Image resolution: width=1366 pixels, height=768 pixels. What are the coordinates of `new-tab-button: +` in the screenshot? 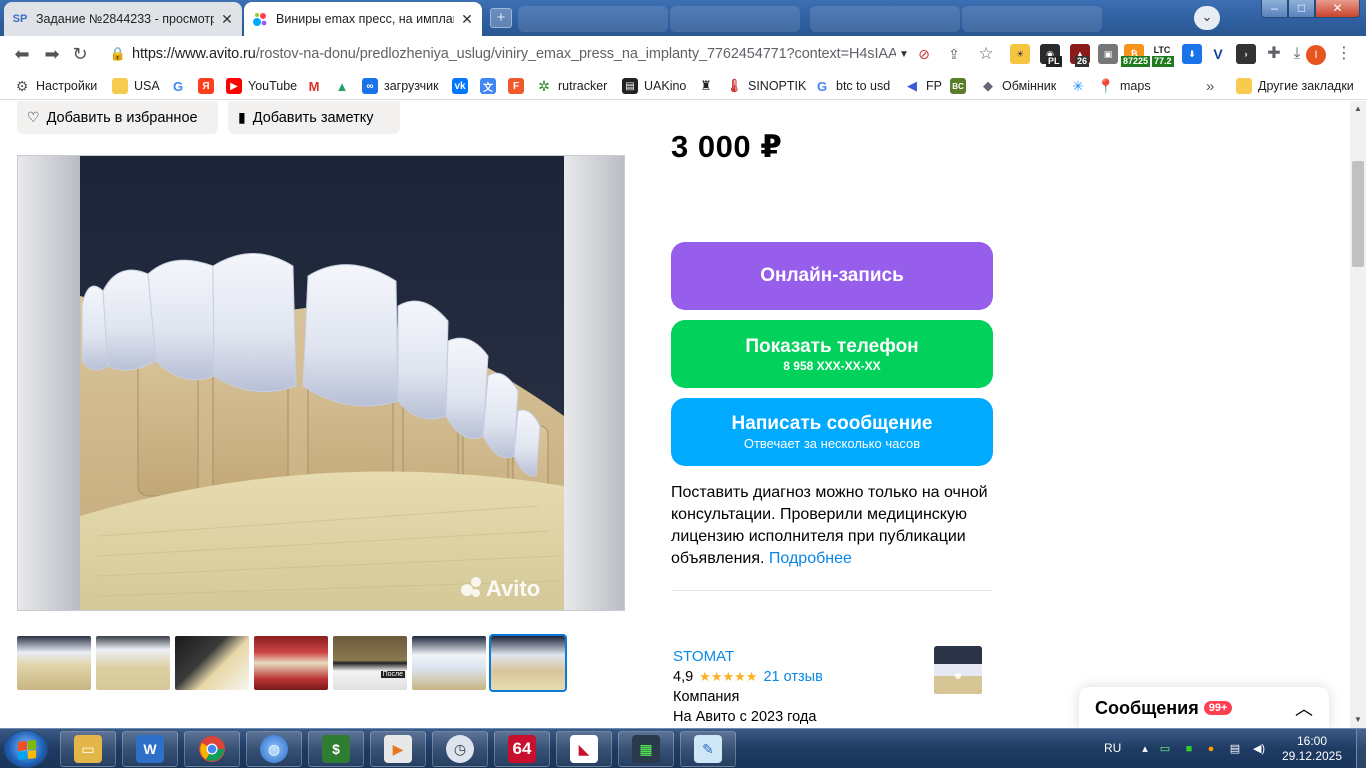 It's located at (501, 18).